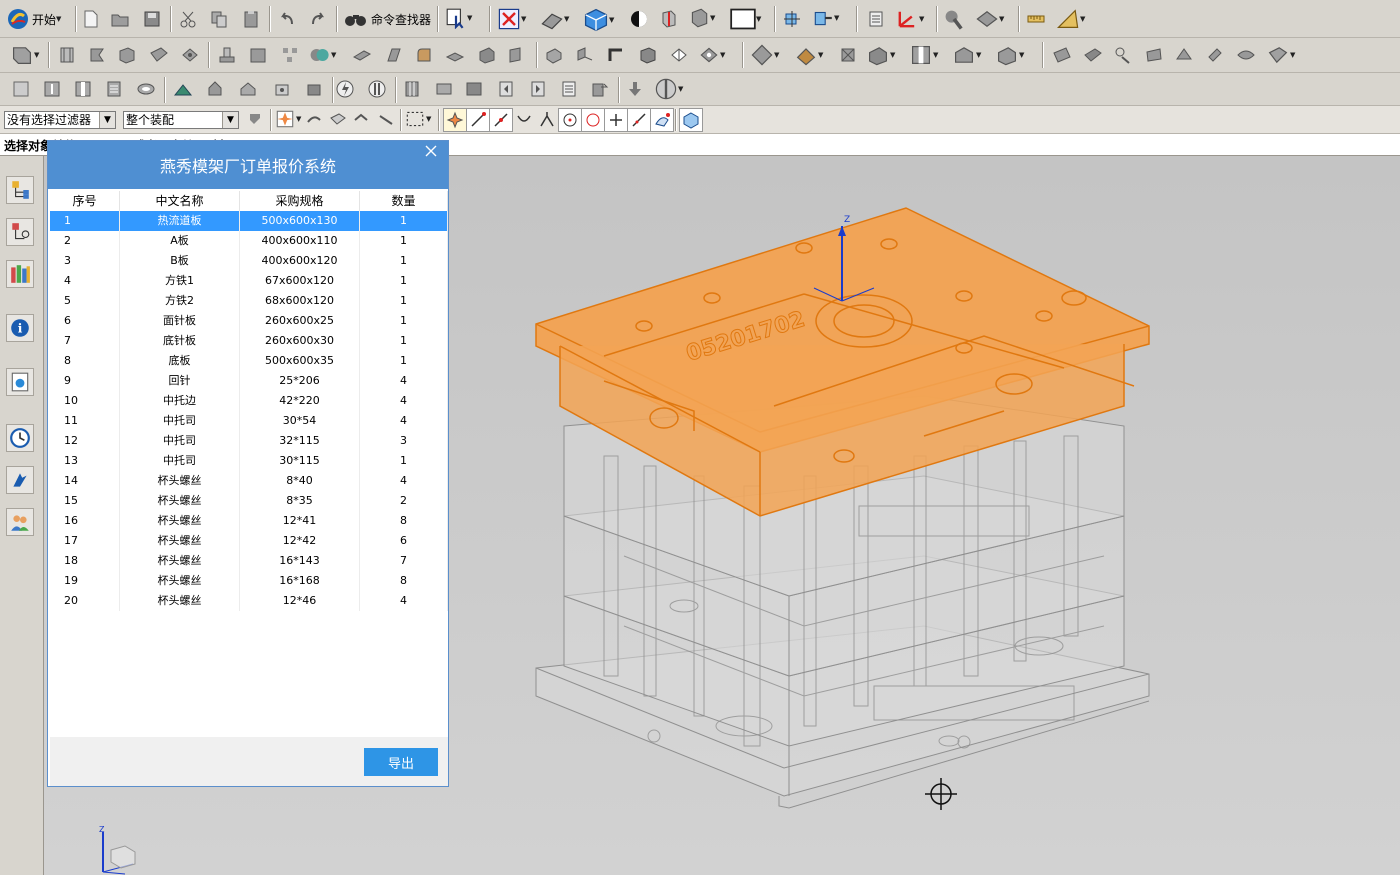 The image size is (1400, 875). I want to click on export-button: 导出, so click(401, 762).